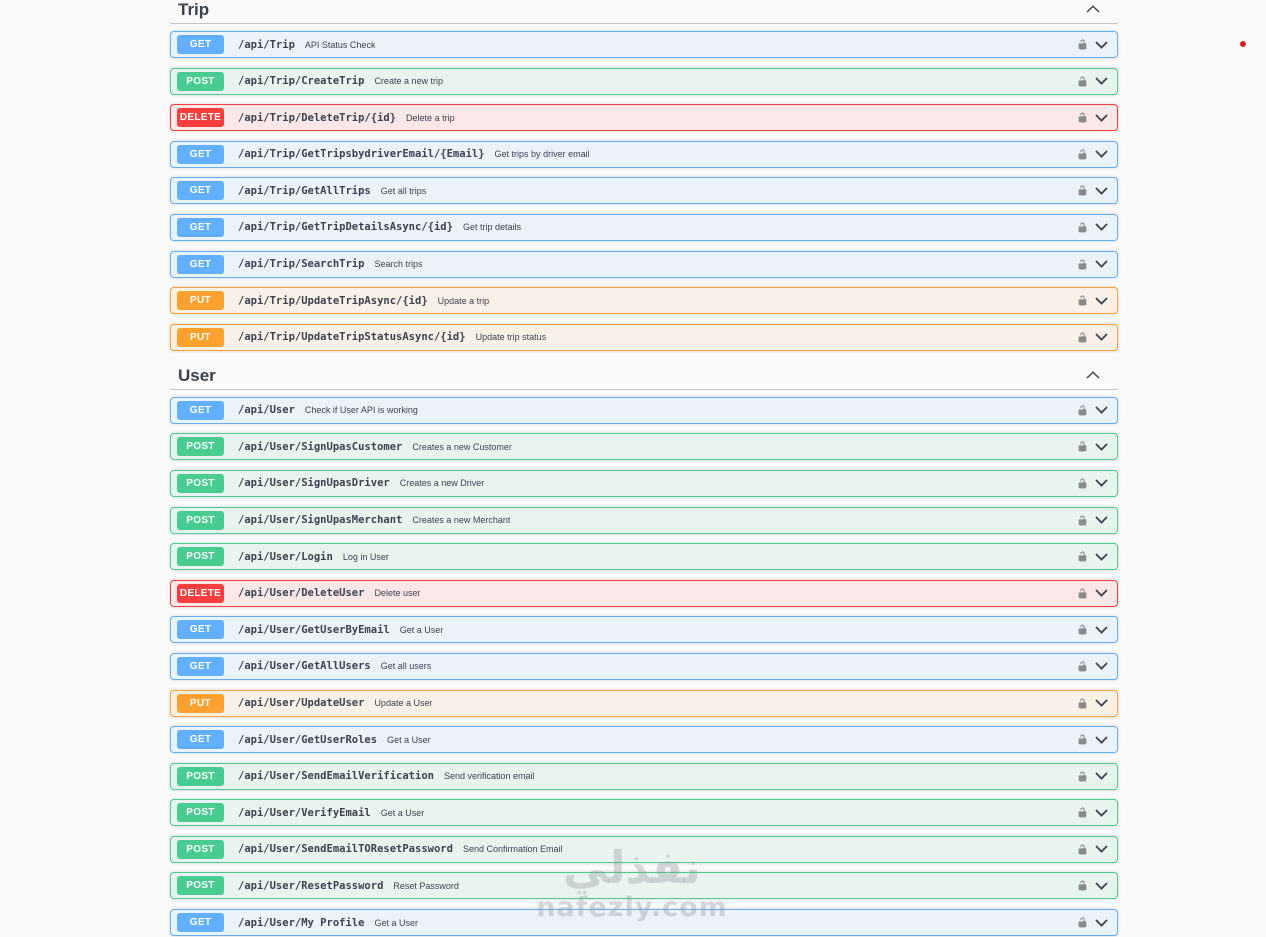 The height and width of the screenshot is (937, 1266). I want to click on endpoint-row: PUT /api/User/UpdateUser Update a User, so click(644, 703).